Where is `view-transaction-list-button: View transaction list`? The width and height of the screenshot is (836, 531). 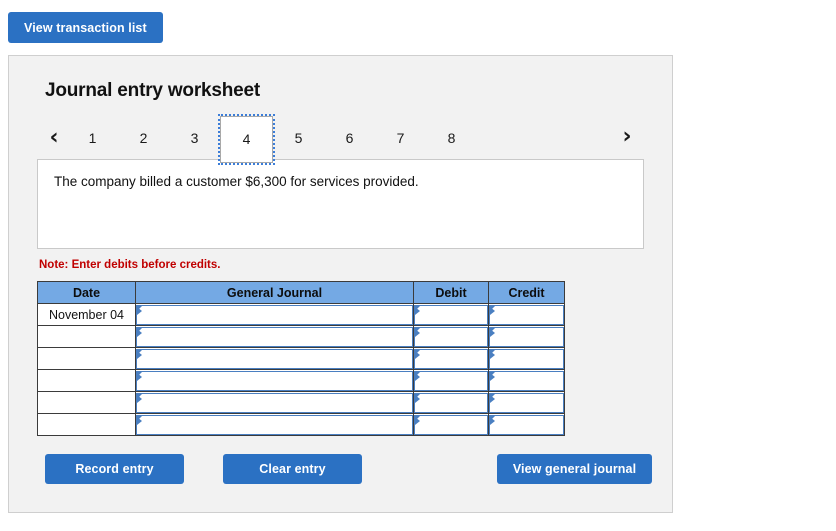
view-transaction-list-button: View transaction list is located at coordinates (85, 27).